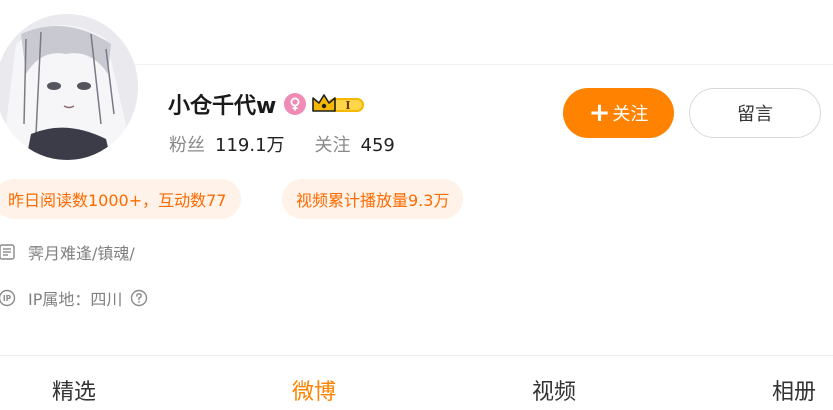 This screenshot has height=410, width=833. I want to click on ip-row: IP IP属地：四川, so click(74, 298).